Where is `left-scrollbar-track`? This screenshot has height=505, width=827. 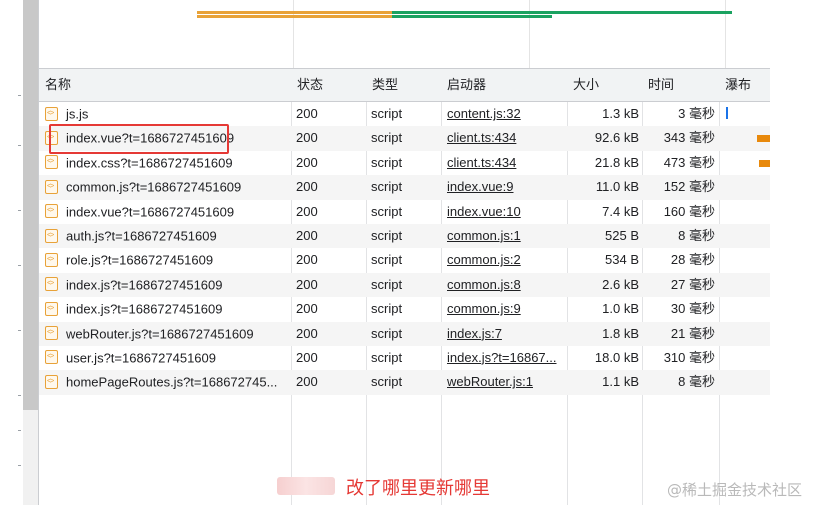 left-scrollbar-track is located at coordinates (30, 457).